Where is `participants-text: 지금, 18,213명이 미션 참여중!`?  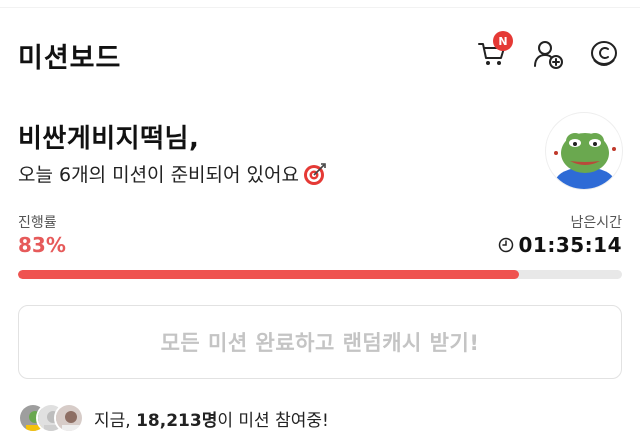 participants-text: 지금, 18,213명이 미션 참여중! is located at coordinates (211, 418).